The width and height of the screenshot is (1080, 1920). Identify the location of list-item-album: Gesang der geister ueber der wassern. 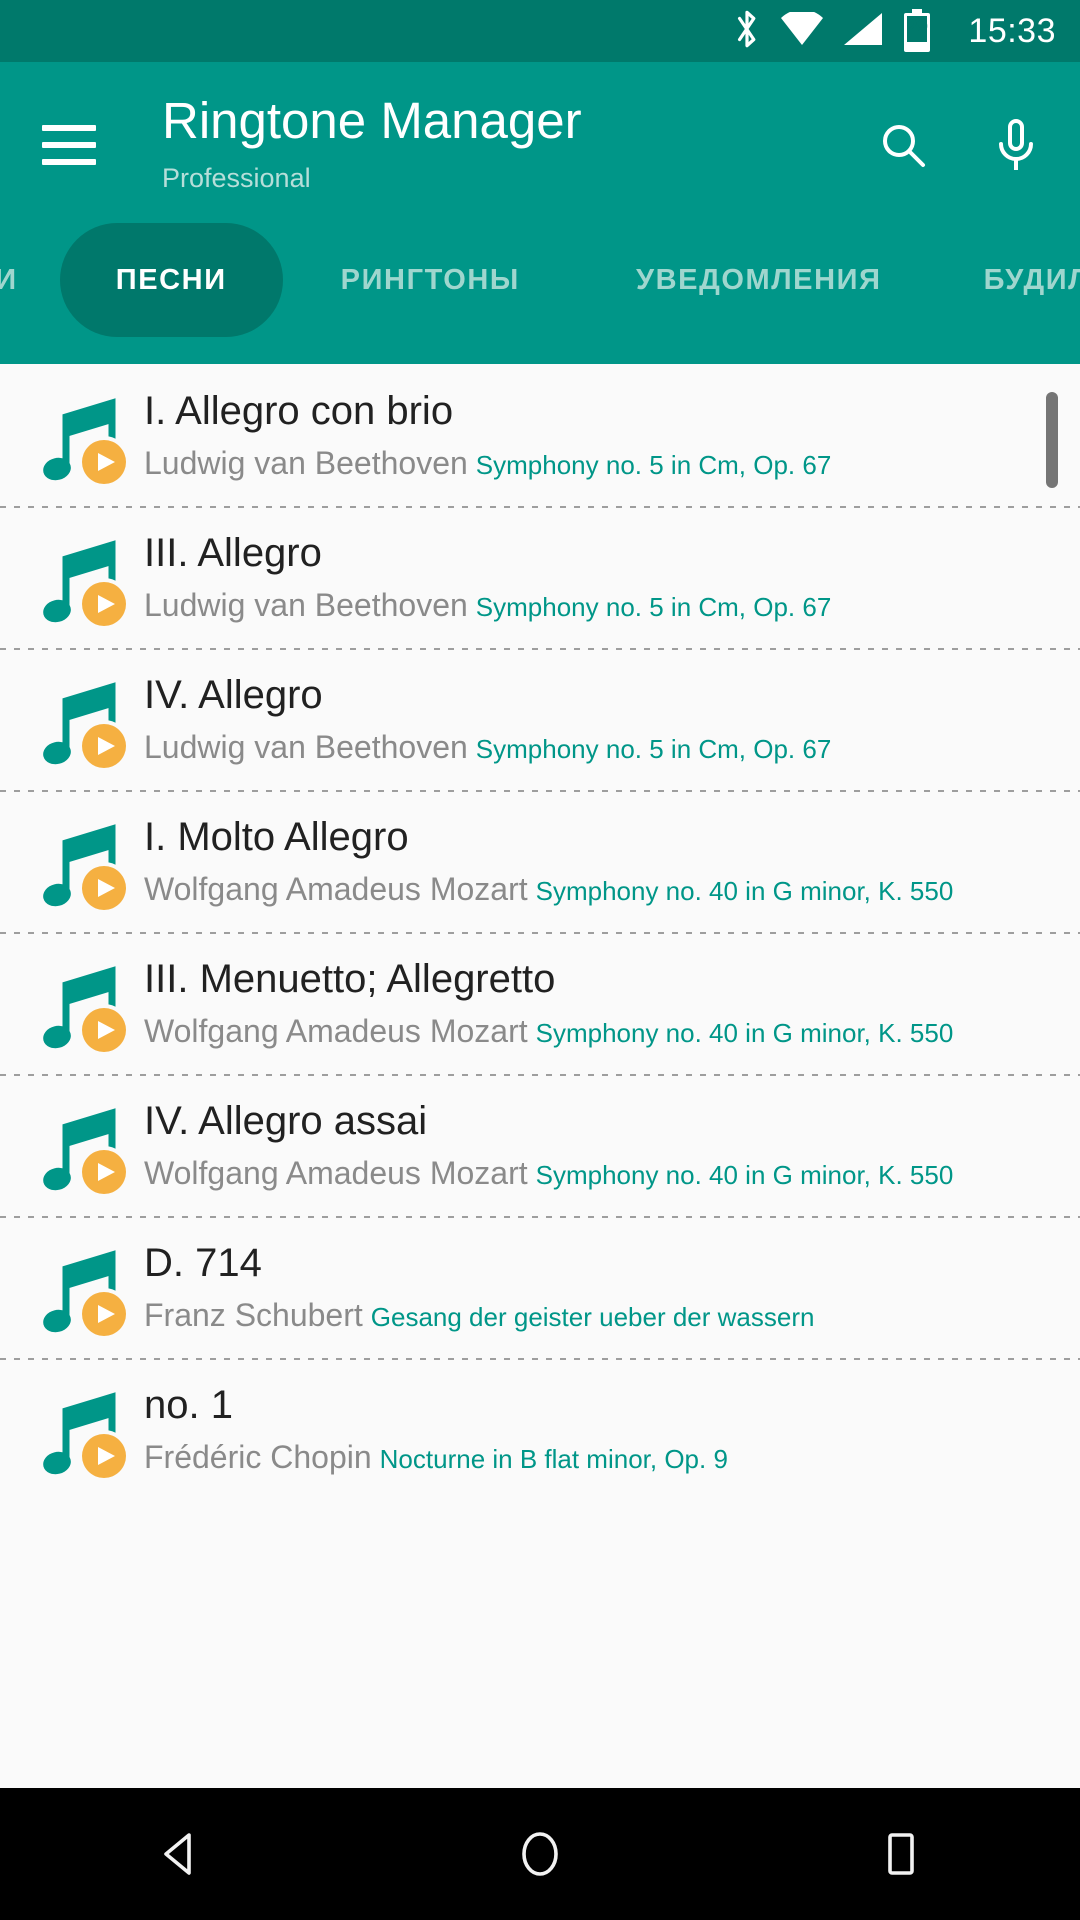
(592, 1316).